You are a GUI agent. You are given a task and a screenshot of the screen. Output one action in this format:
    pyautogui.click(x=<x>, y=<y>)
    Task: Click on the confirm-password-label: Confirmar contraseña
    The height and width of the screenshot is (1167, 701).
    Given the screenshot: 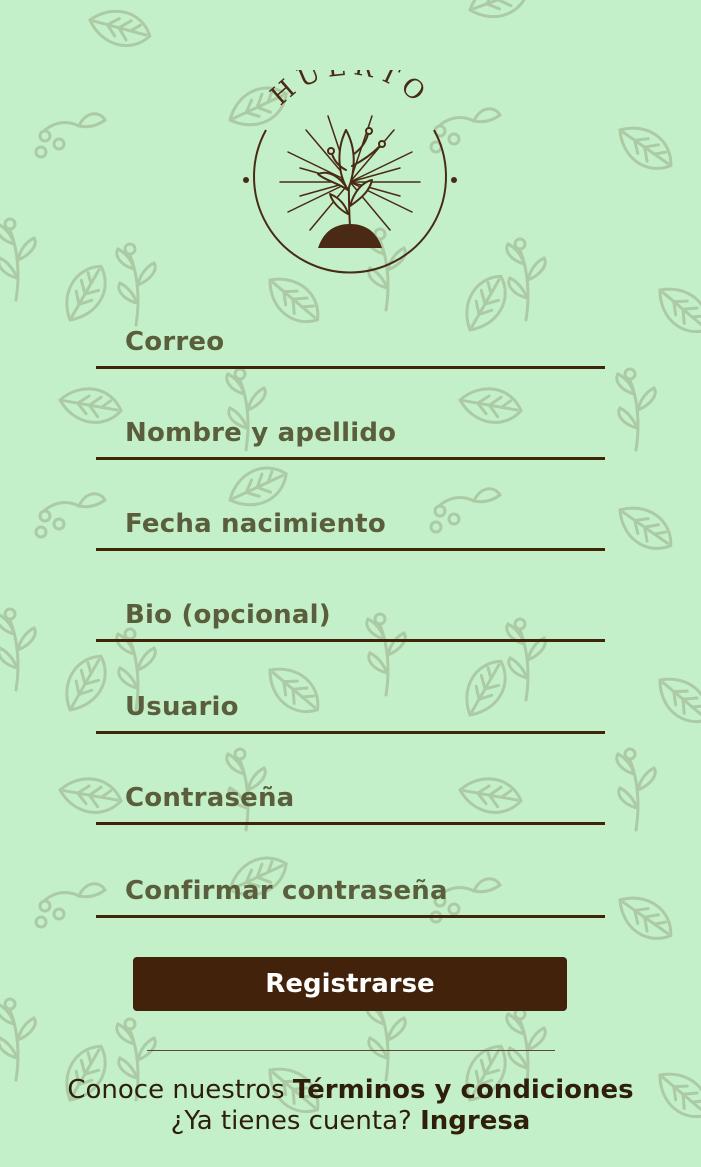 What is the action you would take?
    pyautogui.click(x=286, y=891)
    